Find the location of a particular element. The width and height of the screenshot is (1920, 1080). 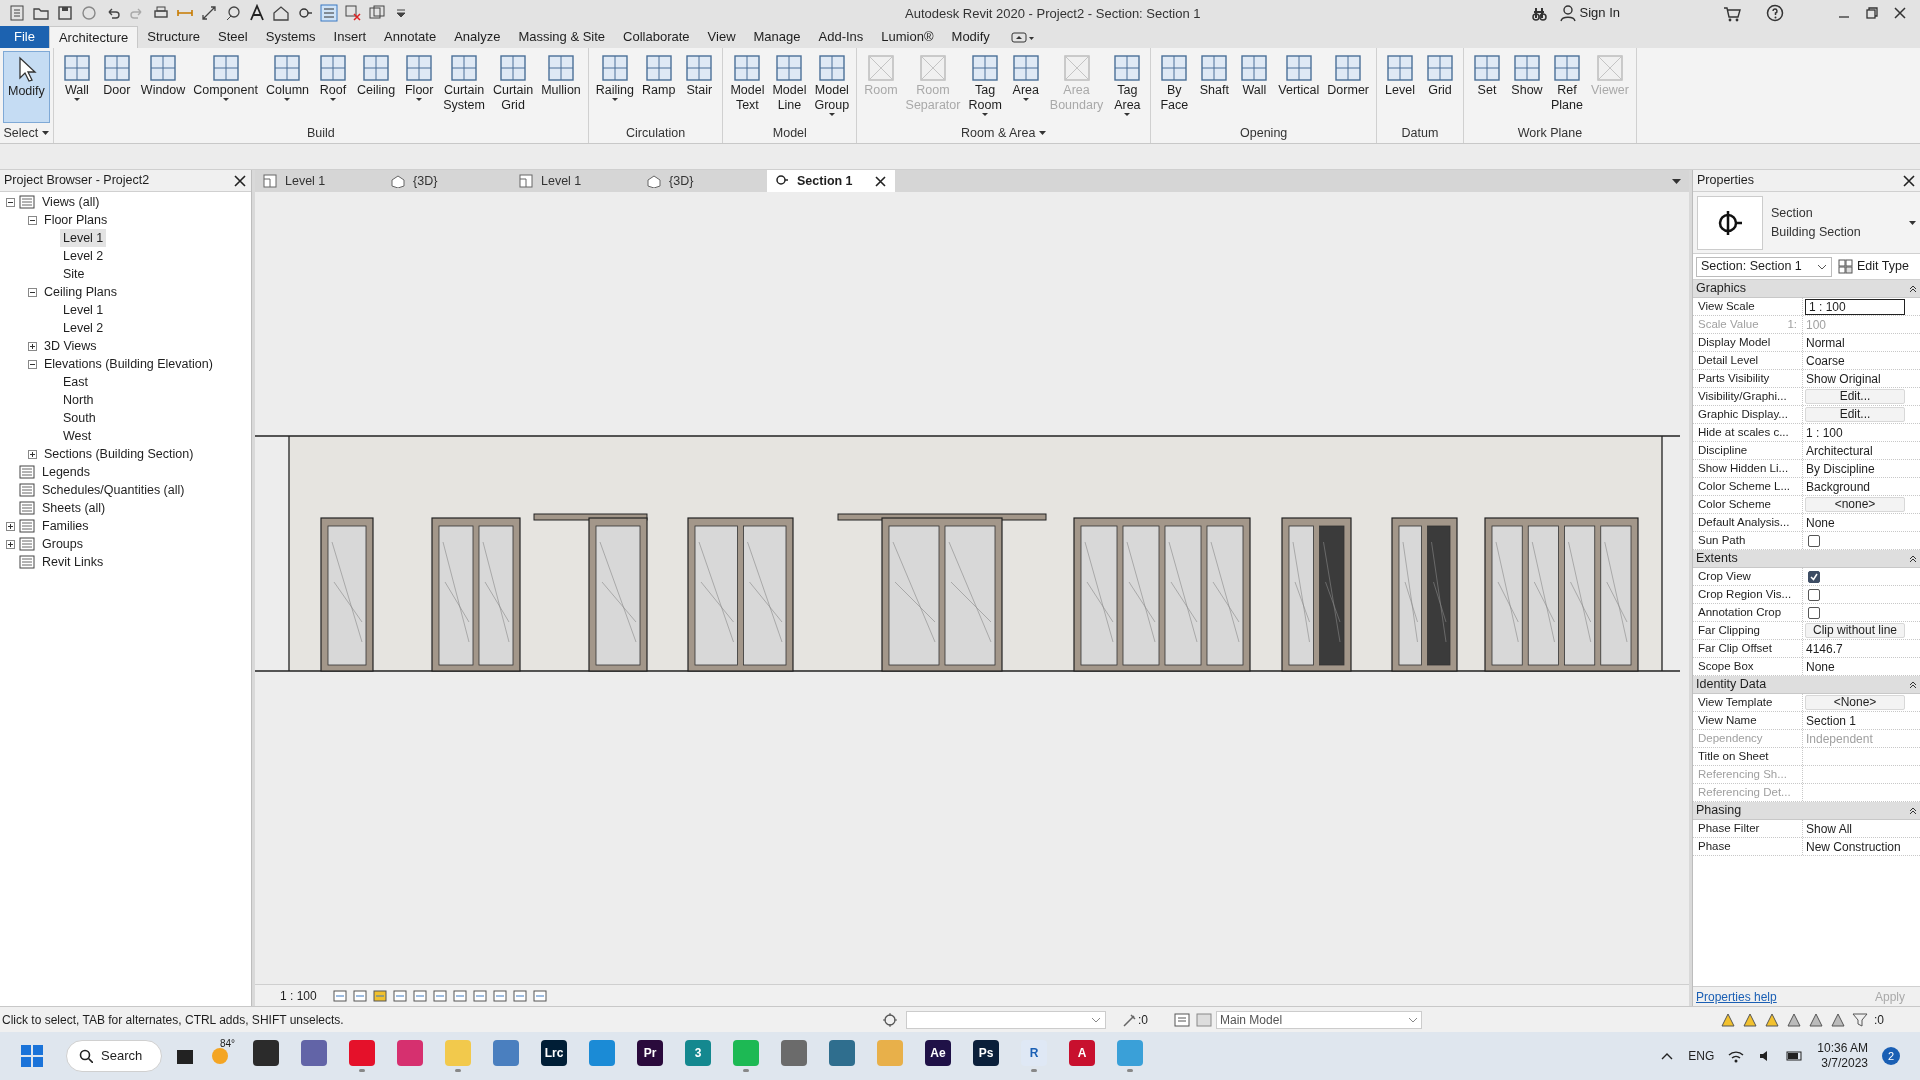

tree-item: Families is located at coordinates (65, 526).